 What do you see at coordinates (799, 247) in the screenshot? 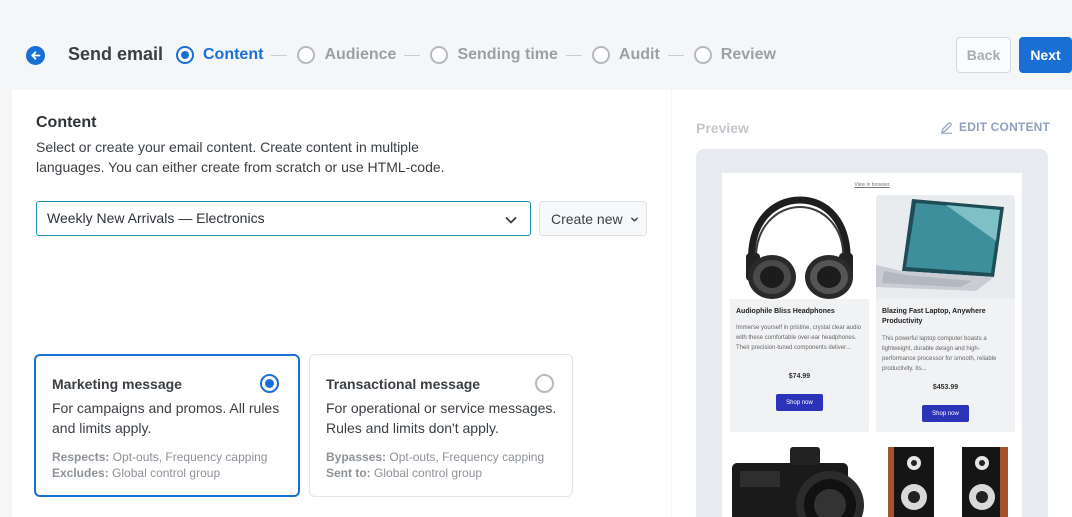
I see `headphones-image` at bounding box center [799, 247].